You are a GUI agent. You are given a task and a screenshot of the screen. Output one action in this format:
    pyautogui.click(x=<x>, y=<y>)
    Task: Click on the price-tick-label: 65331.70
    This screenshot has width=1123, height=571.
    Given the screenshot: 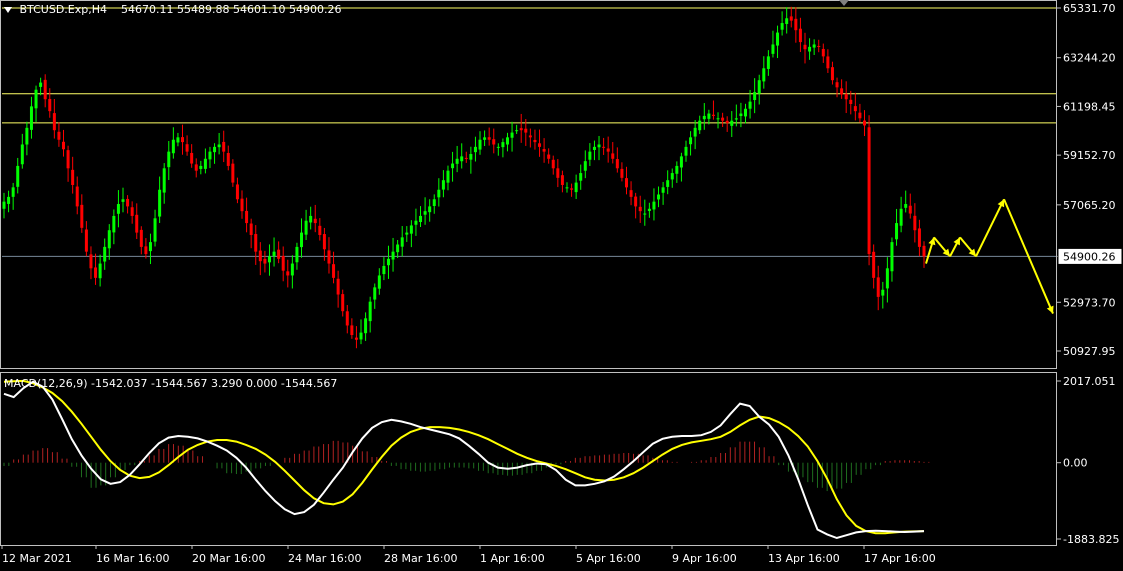 What is the action you would take?
    pyautogui.click(x=1089, y=8)
    